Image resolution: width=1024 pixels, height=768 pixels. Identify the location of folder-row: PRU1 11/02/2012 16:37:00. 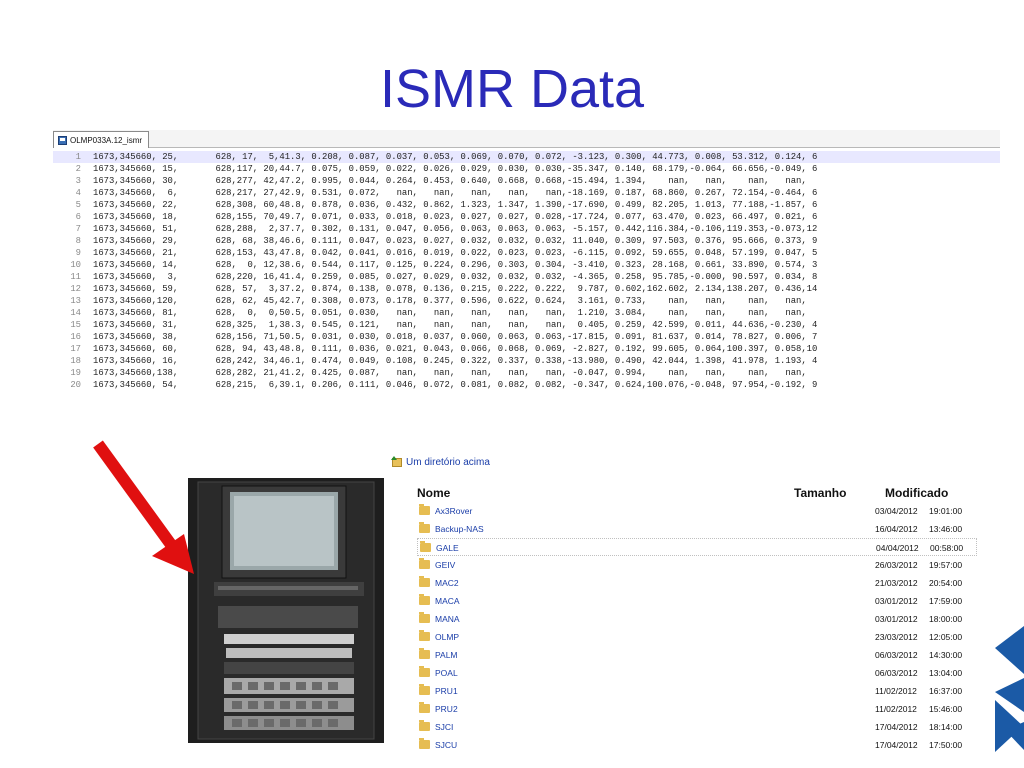
(697, 691).